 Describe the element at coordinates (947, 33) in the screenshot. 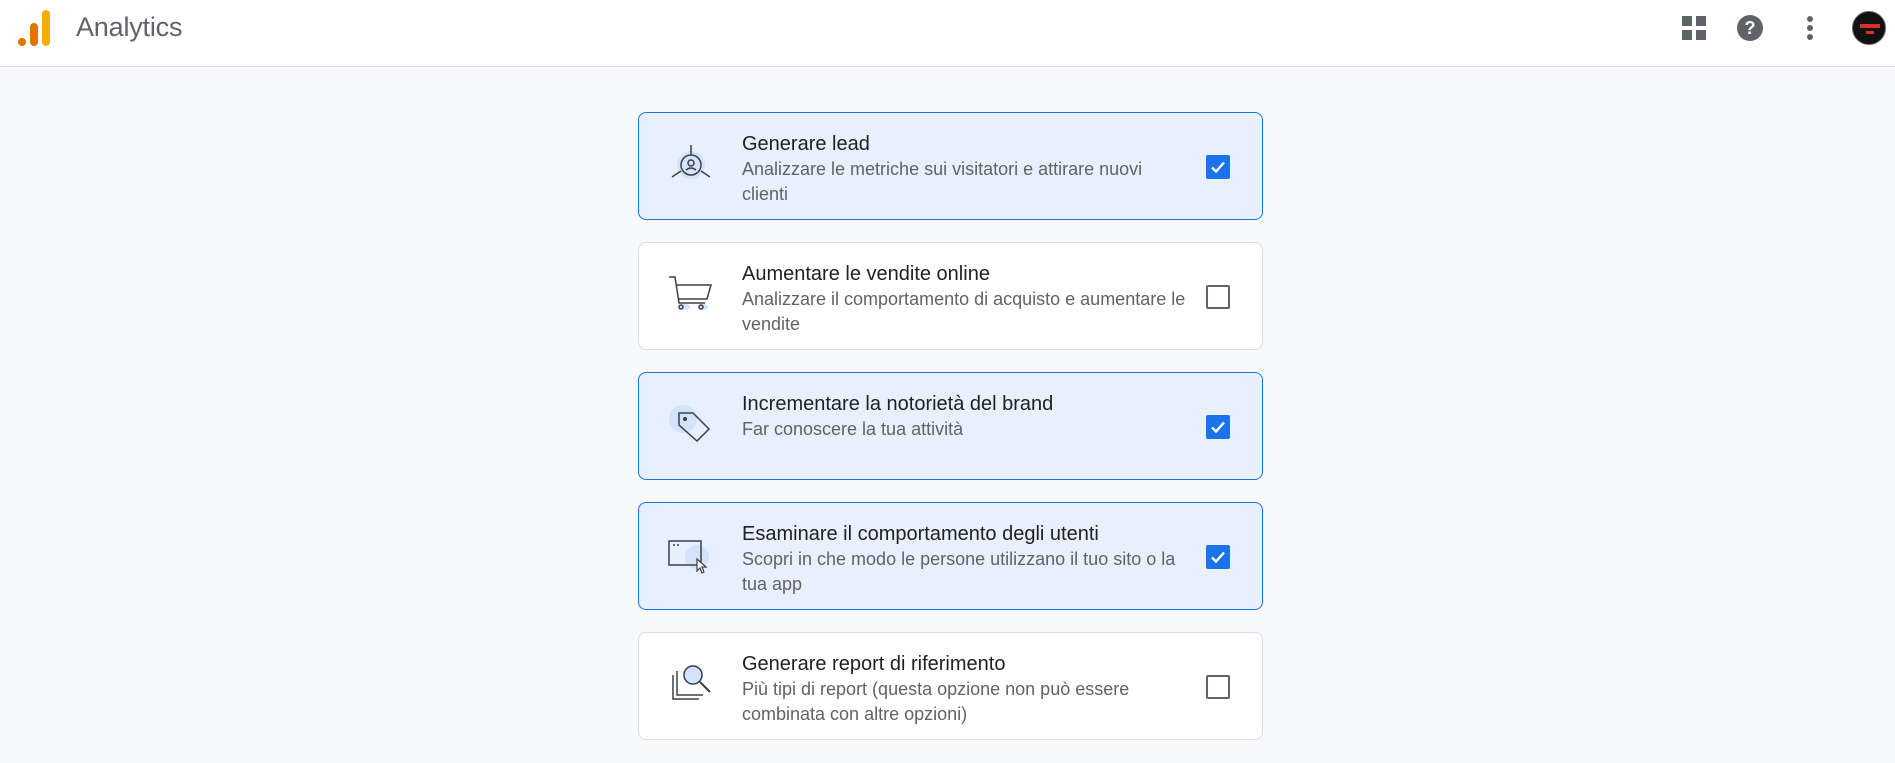

I see `top-app-bar: Analytics ?` at that location.